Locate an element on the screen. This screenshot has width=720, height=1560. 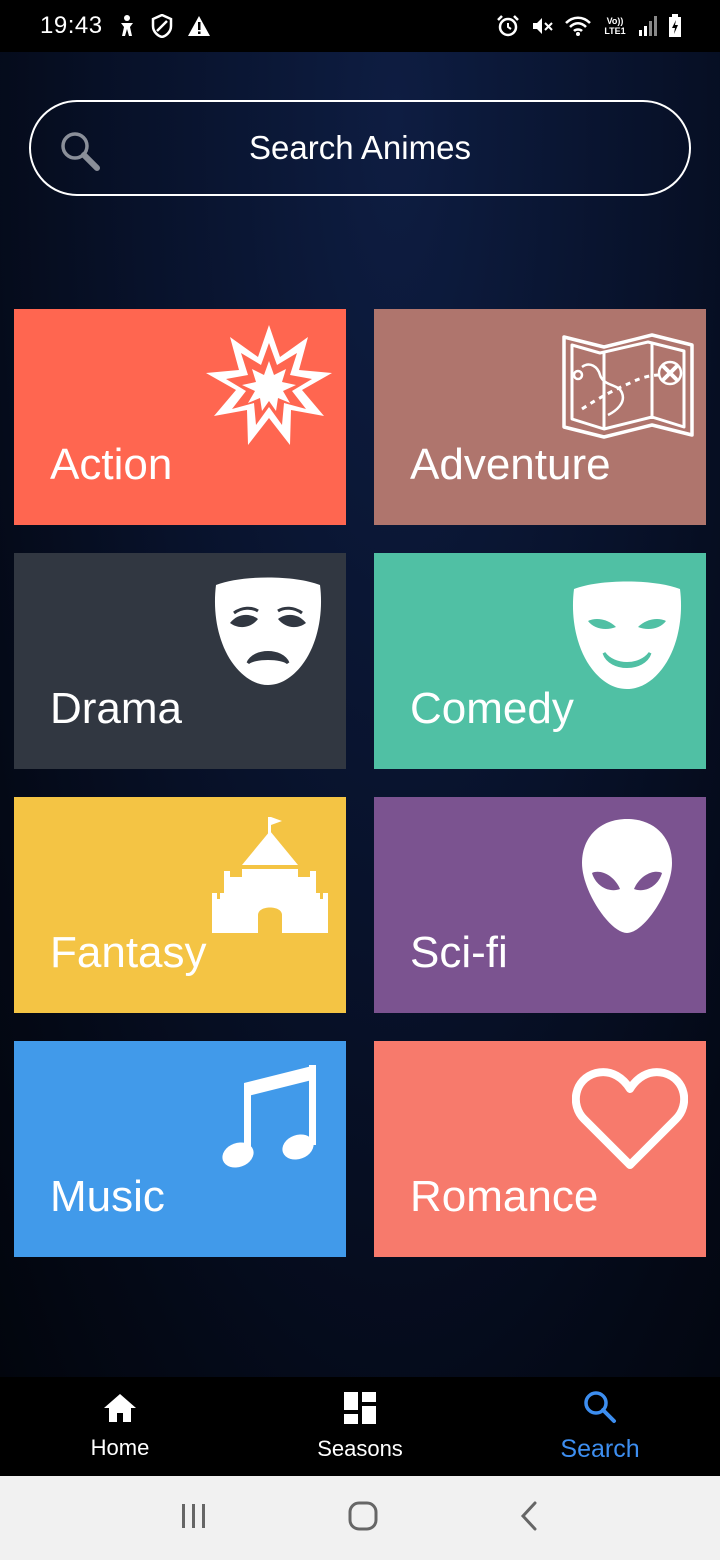
alarm-icon is located at coordinates (508, 26).